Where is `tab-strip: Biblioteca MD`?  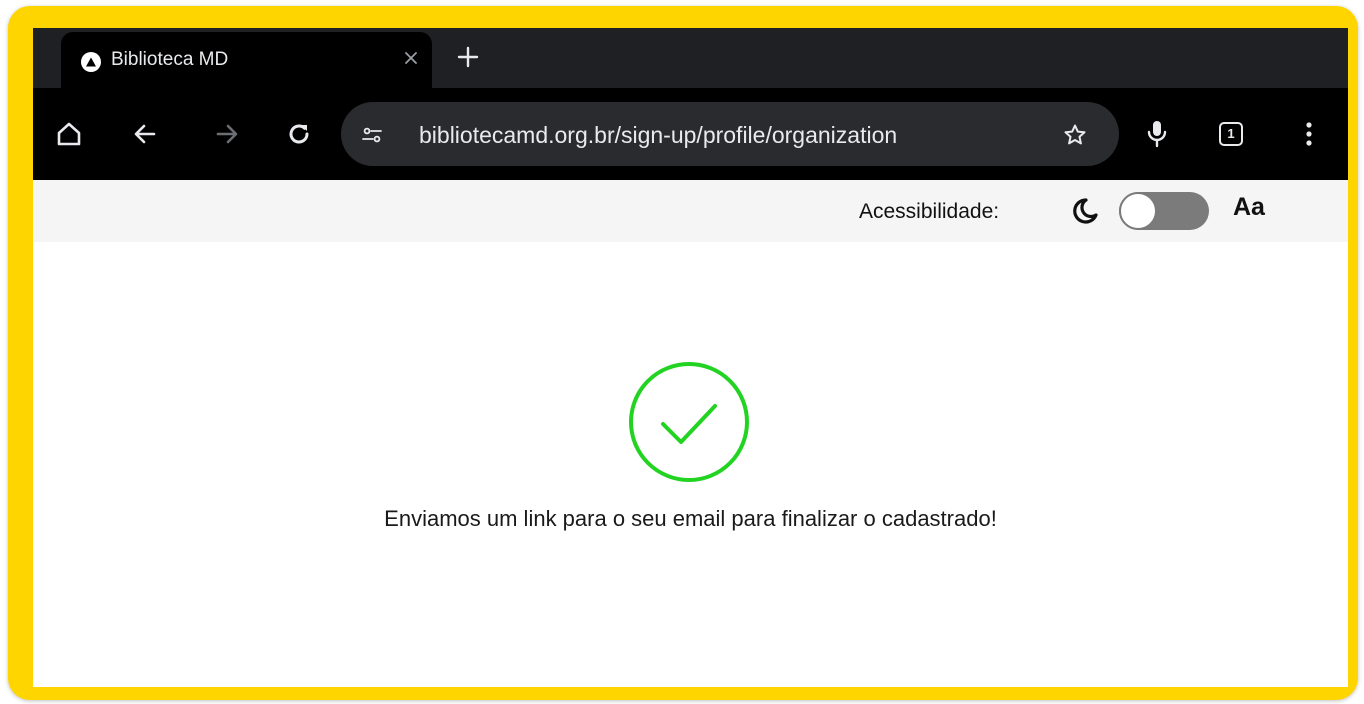 tab-strip: Biblioteca MD is located at coordinates (690, 58).